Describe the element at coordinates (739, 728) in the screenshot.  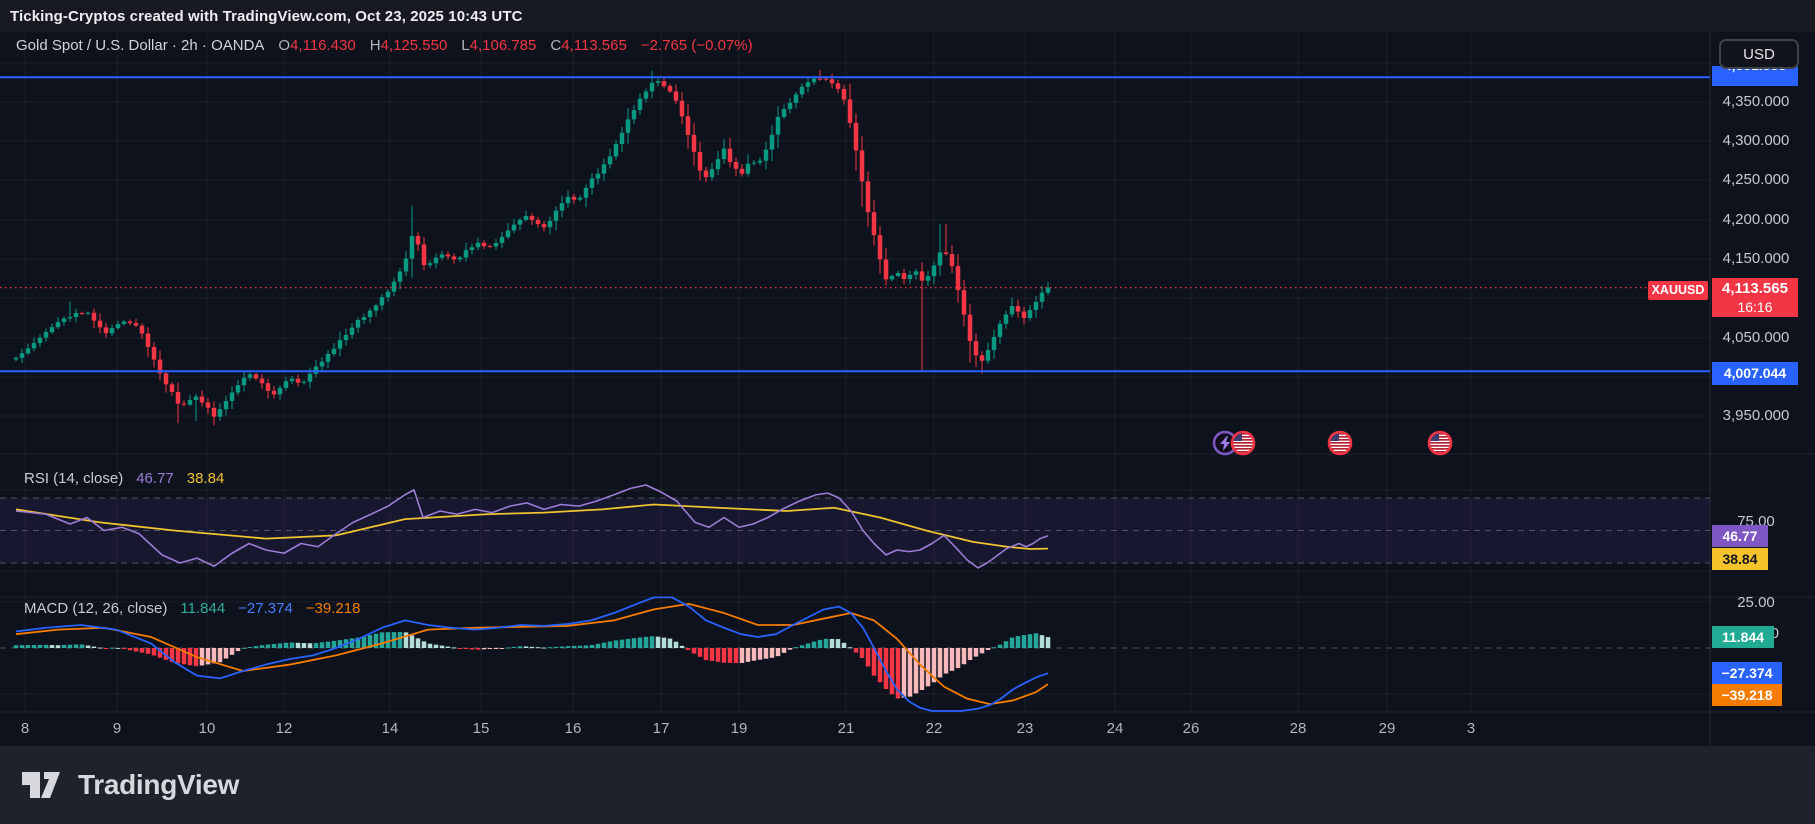
I see `time-tick-label: 19` at that location.